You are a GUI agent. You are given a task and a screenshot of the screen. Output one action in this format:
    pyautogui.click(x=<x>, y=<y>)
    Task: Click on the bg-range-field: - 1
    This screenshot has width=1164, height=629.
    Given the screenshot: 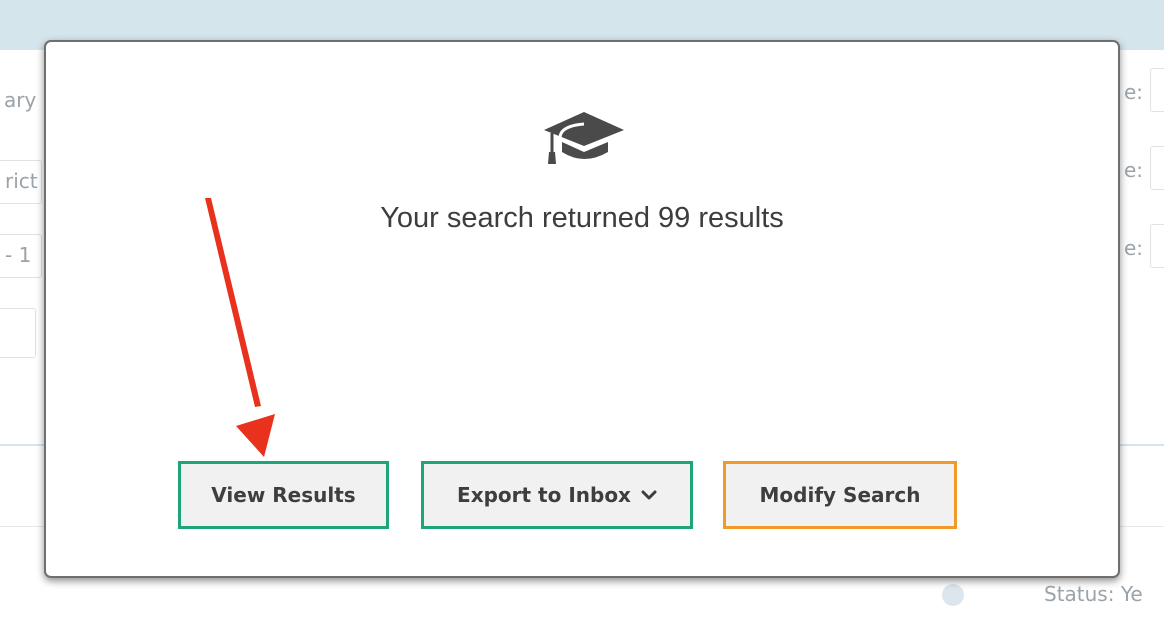 What is the action you would take?
    pyautogui.click(x=21, y=256)
    